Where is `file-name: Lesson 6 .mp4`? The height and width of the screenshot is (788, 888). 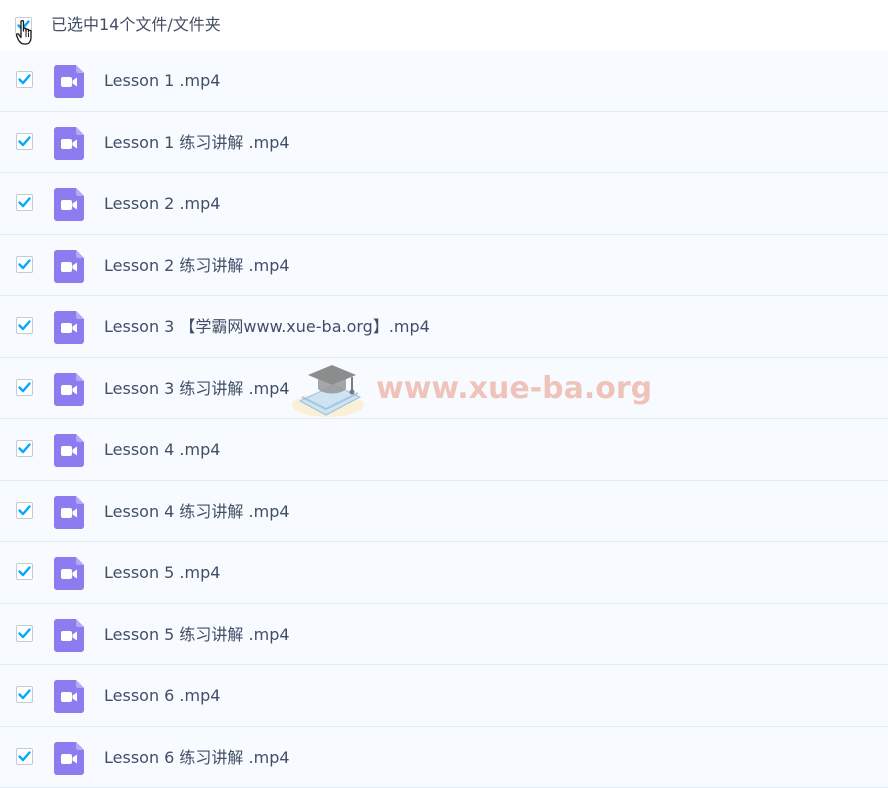 file-name: Lesson 6 .mp4 is located at coordinates (162, 696).